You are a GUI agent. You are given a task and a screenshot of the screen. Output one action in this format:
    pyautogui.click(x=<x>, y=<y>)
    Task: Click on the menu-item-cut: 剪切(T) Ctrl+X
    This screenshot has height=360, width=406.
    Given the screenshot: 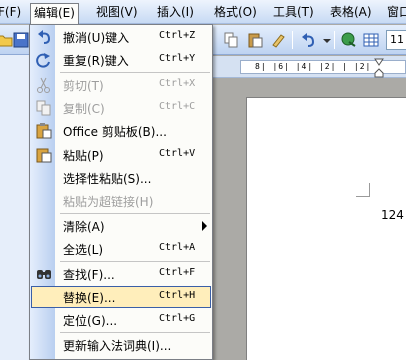 What is the action you would take?
    pyautogui.click(x=121, y=85)
    